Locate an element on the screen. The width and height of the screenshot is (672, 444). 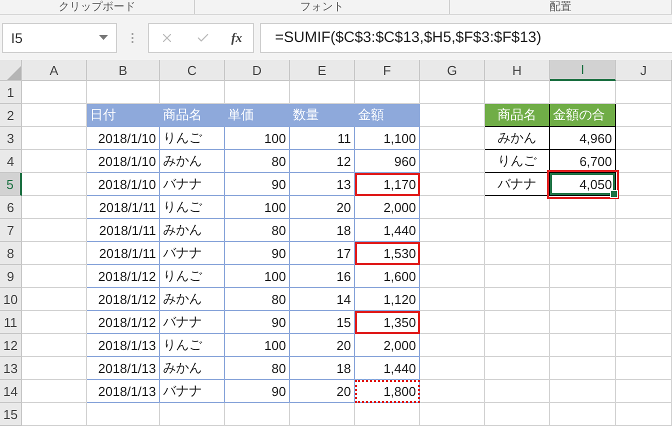
table-cell: 1,530 is located at coordinates (387, 253).